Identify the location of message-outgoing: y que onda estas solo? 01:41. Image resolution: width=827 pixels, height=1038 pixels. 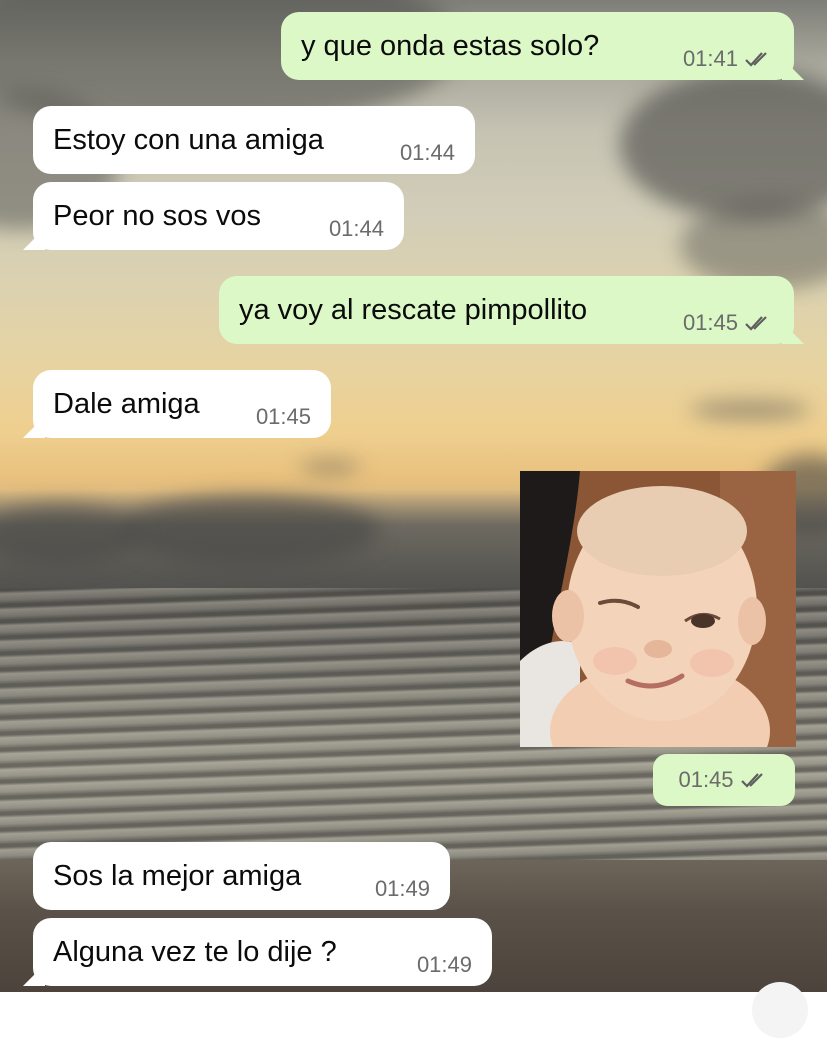
(537, 46).